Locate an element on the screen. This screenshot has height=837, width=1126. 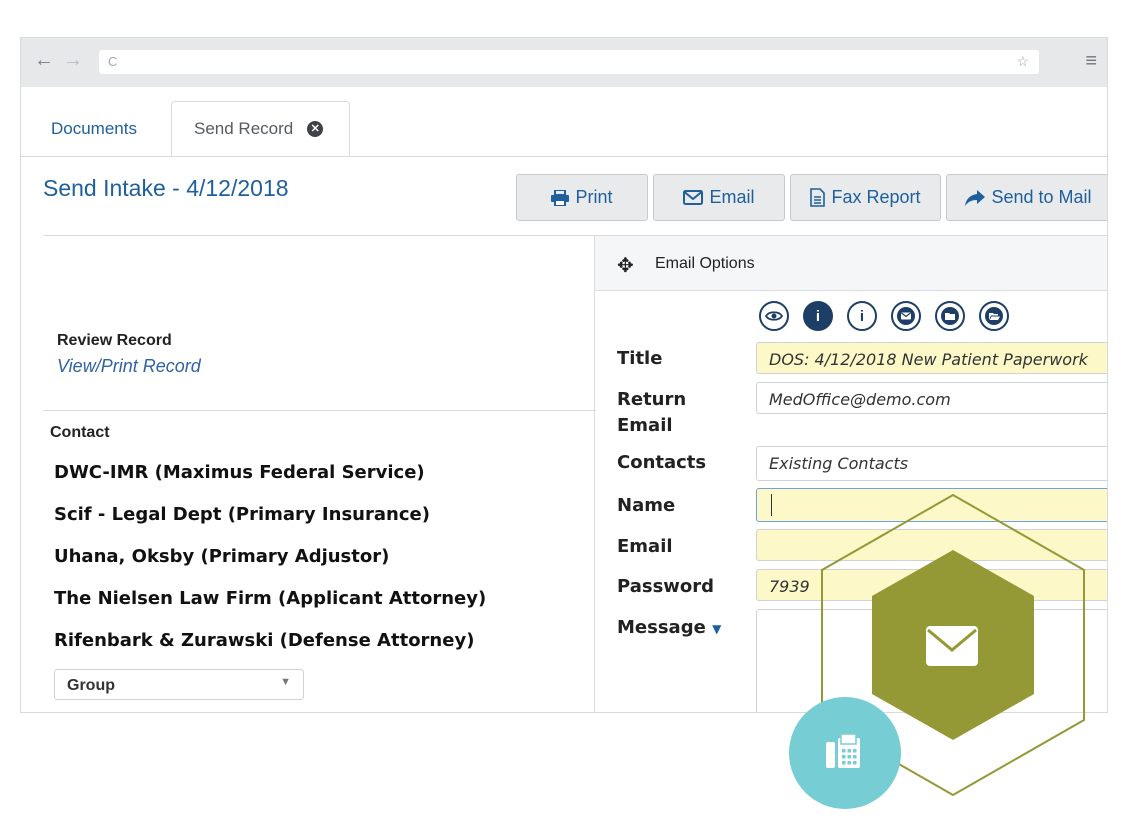
page-title: Send Intake - 4/12/2018 is located at coordinates (166, 188).